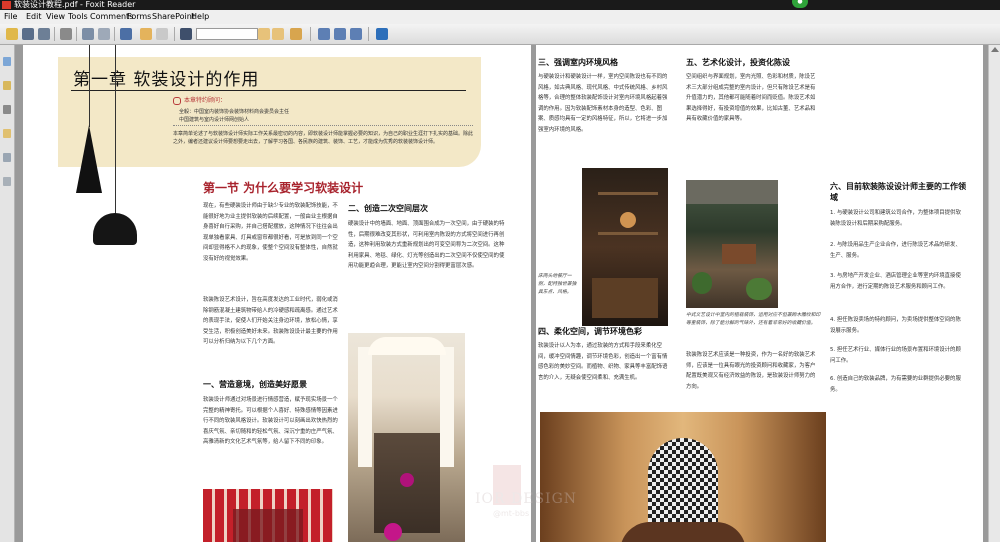 Image resolution: width=1000 pixels, height=542 pixels. I want to click on comment-icon, so click(296, 34).